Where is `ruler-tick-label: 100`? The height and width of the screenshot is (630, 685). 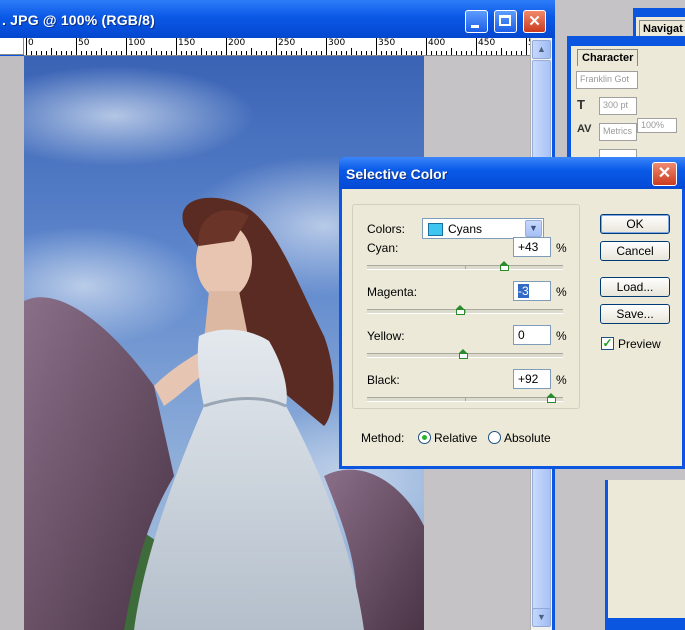 ruler-tick-label: 100 is located at coordinates (137, 43).